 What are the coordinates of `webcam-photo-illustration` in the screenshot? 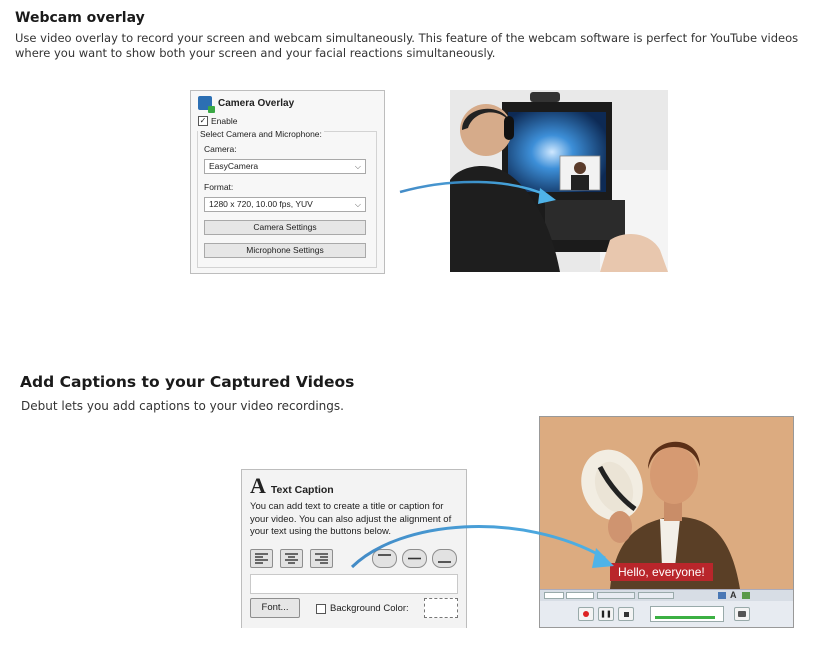 It's located at (559, 181).